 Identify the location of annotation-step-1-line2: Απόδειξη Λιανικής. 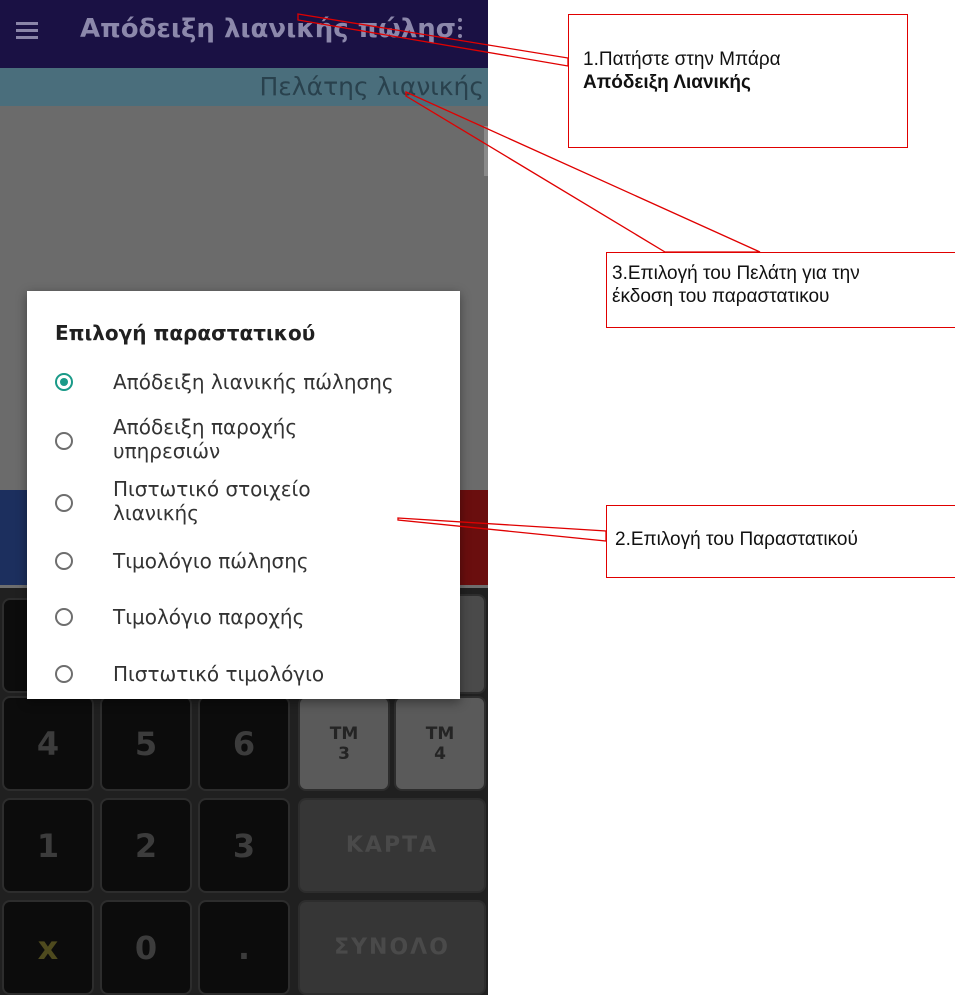
(667, 82).